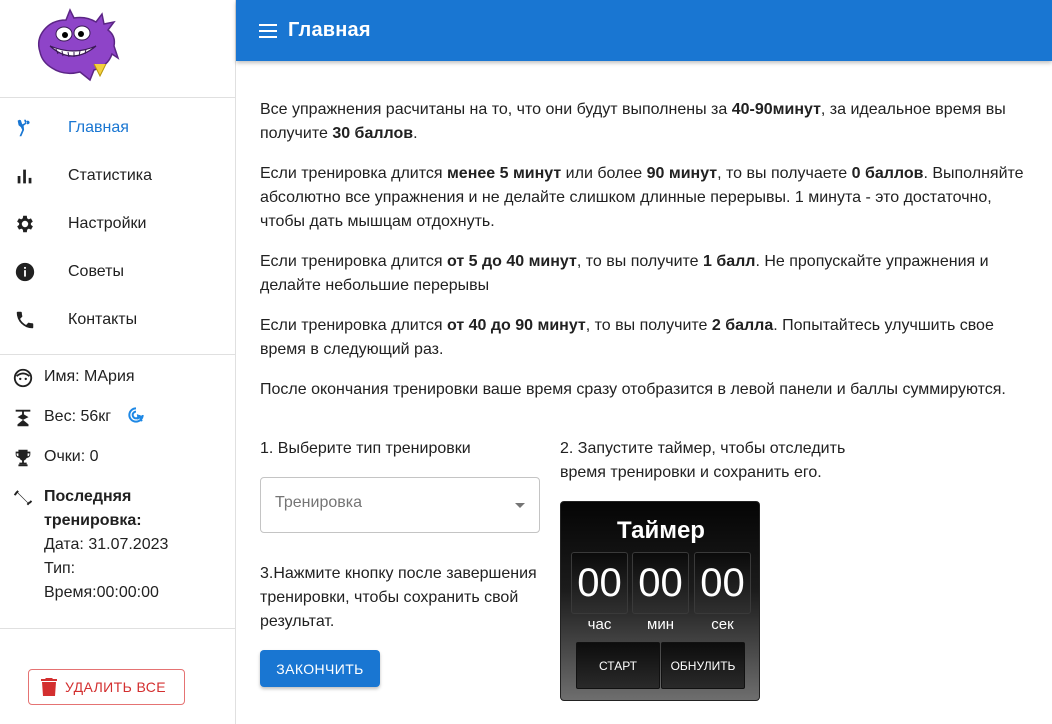 Image resolution: width=1052 pixels, height=724 pixels. I want to click on face-icon, so click(23, 378).